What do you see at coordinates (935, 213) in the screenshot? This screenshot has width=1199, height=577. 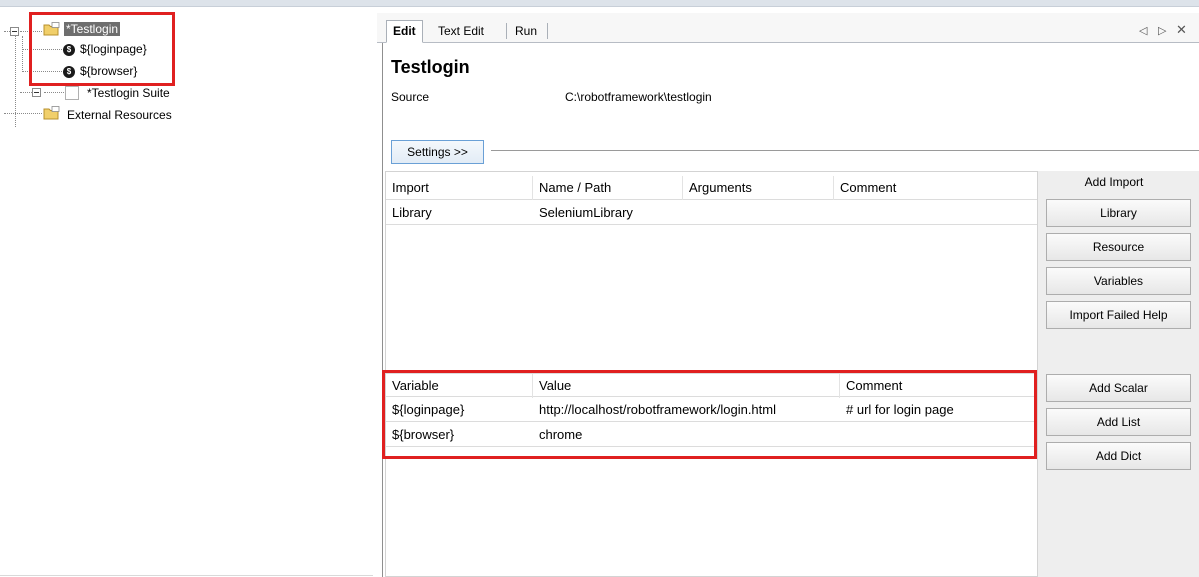 I see `import-comment-cell` at bounding box center [935, 213].